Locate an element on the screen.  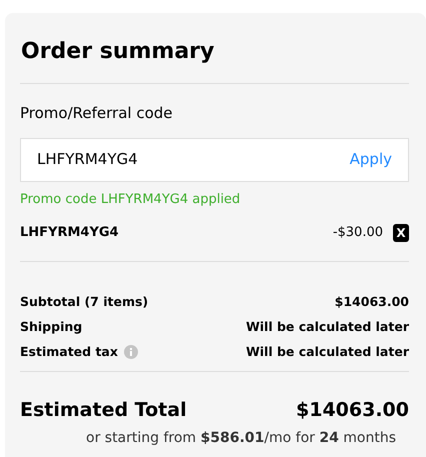
summary-label: Subtotal (7 items) is located at coordinates (84, 301).